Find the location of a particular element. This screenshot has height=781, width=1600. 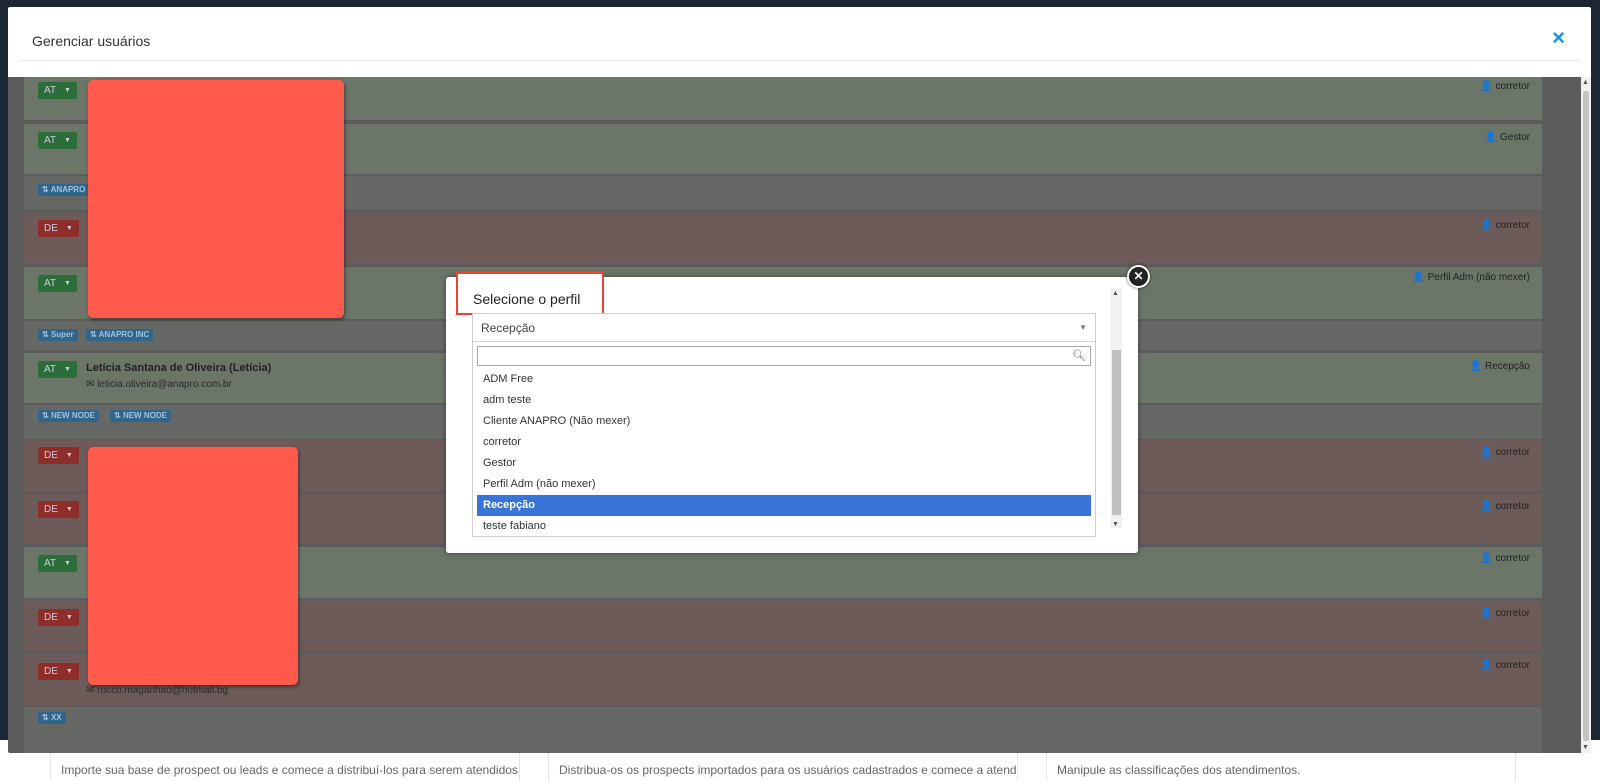

tag-label: ANAPRO is located at coordinates (68, 189).